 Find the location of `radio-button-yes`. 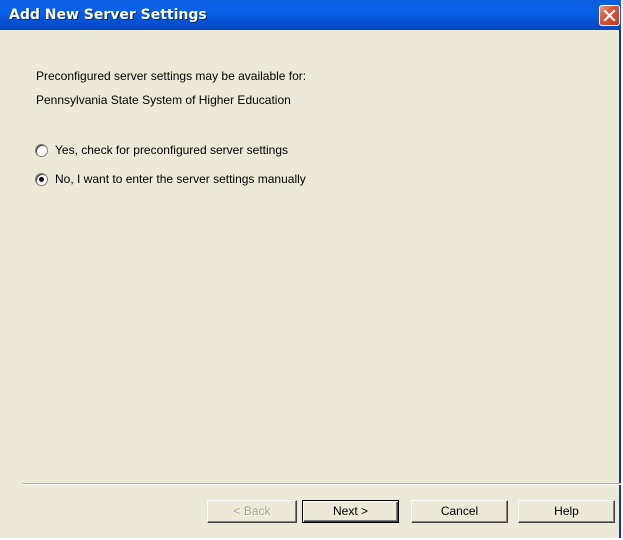

radio-button-yes is located at coordinates (41, 150).